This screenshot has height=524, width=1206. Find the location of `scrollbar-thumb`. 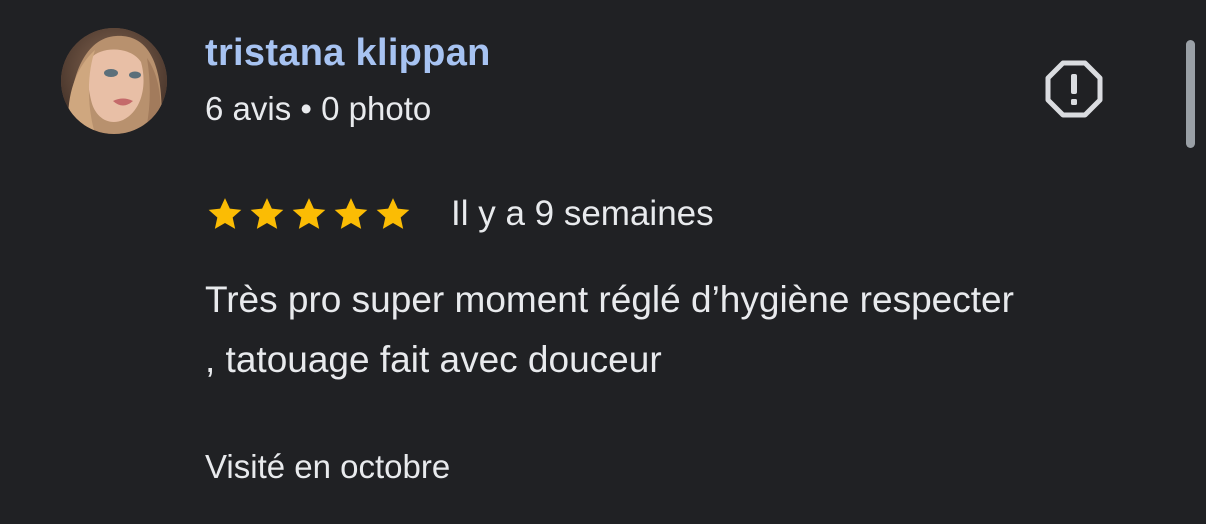

scrollbar-thumb is located at coordinates (1190, 94).